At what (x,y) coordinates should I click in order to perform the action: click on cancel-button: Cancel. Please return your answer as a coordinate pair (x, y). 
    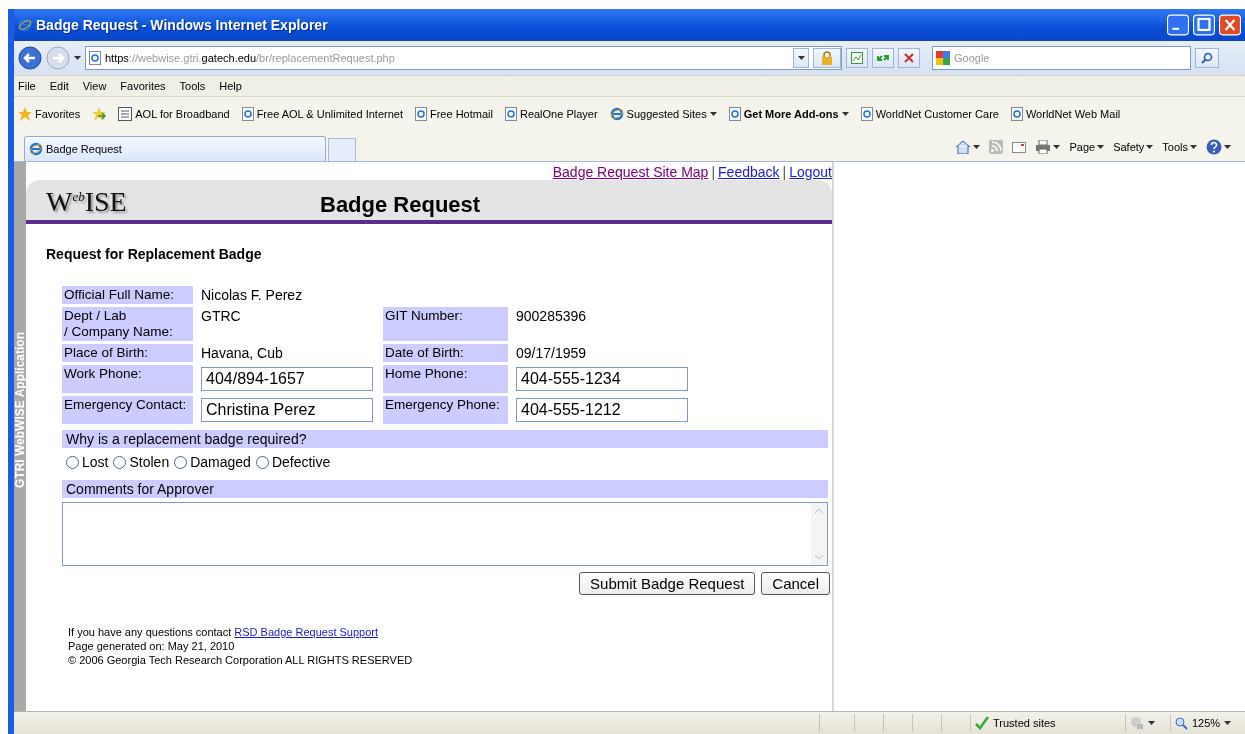
    Looking at the image, I should click on (795, 583).